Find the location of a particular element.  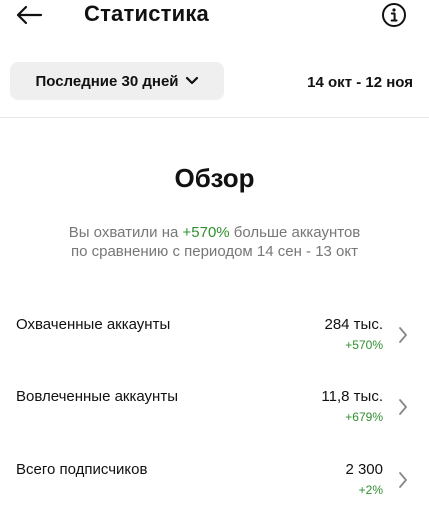

info-button is located at coordinates (394, 15).